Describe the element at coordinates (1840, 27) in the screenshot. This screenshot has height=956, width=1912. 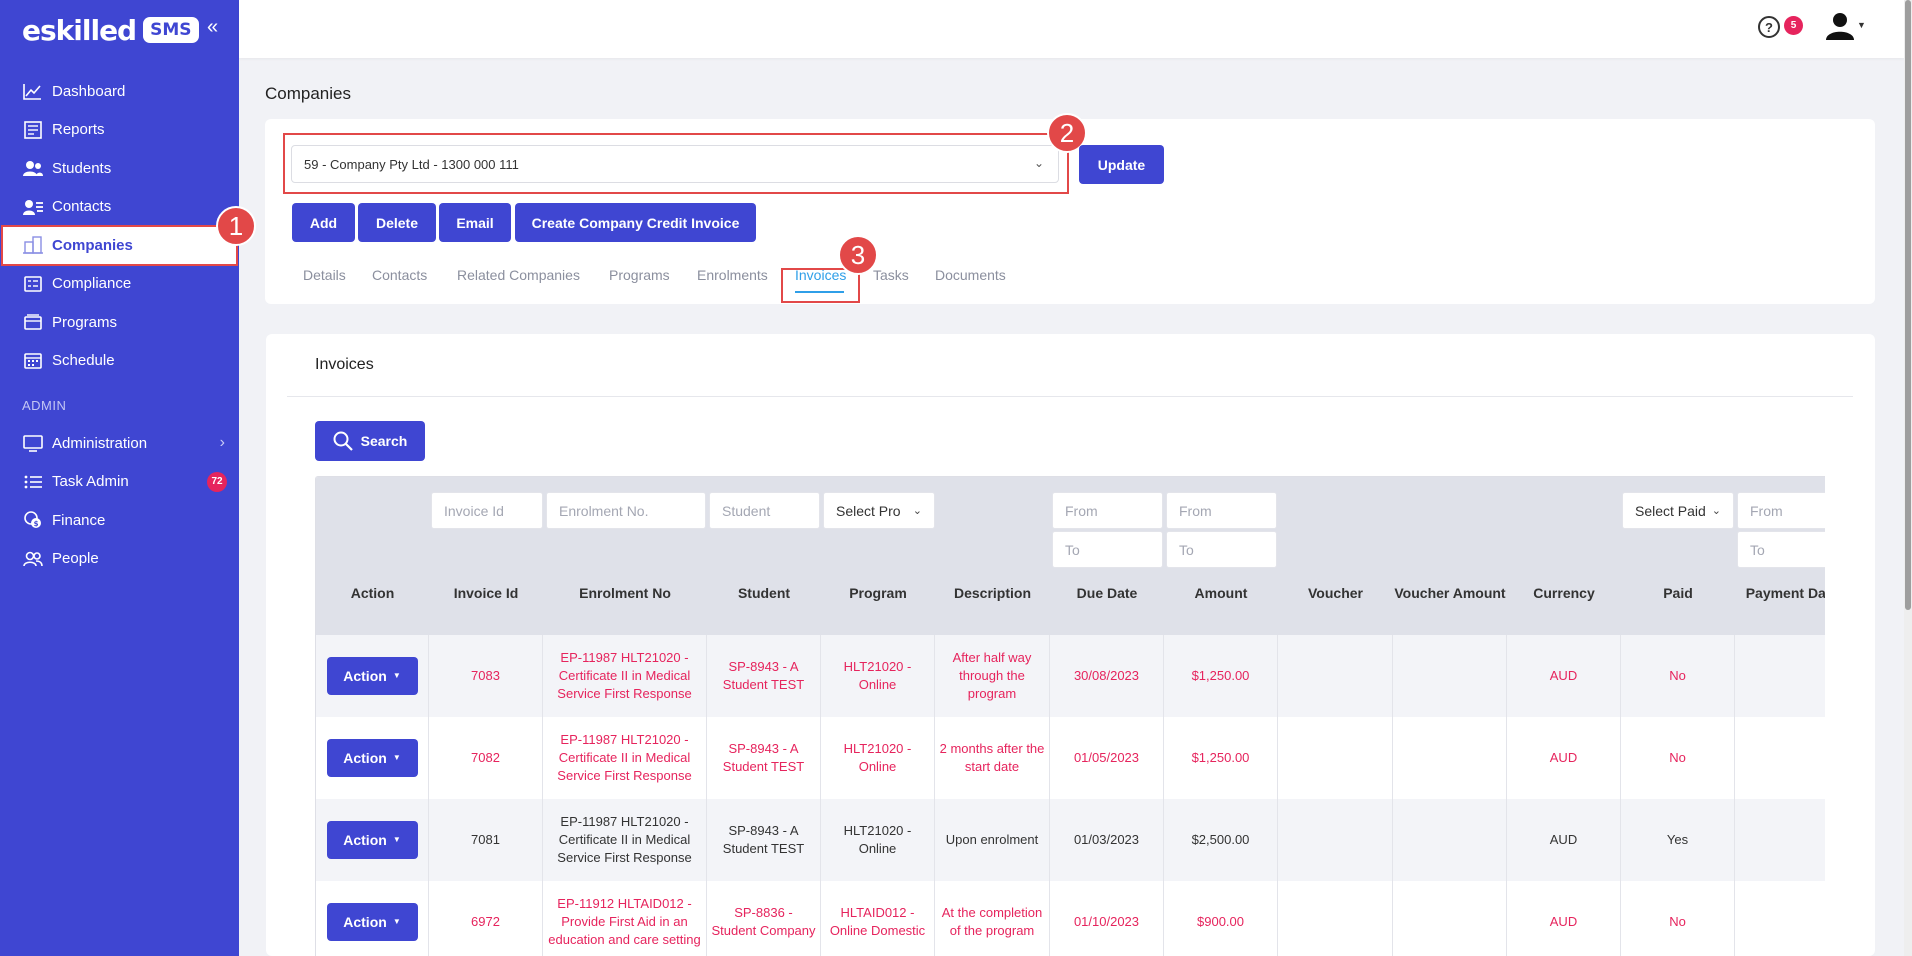
I see `user-avatar-icon` at that location.